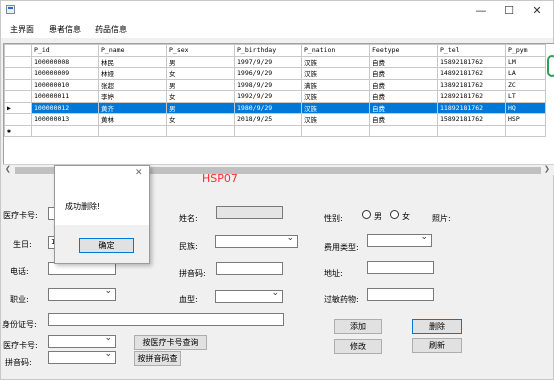  I want to click on table-row: 100000009 林娅女 1996/9/29 汉族 自费 14892181762 LA, so click(275, 73).